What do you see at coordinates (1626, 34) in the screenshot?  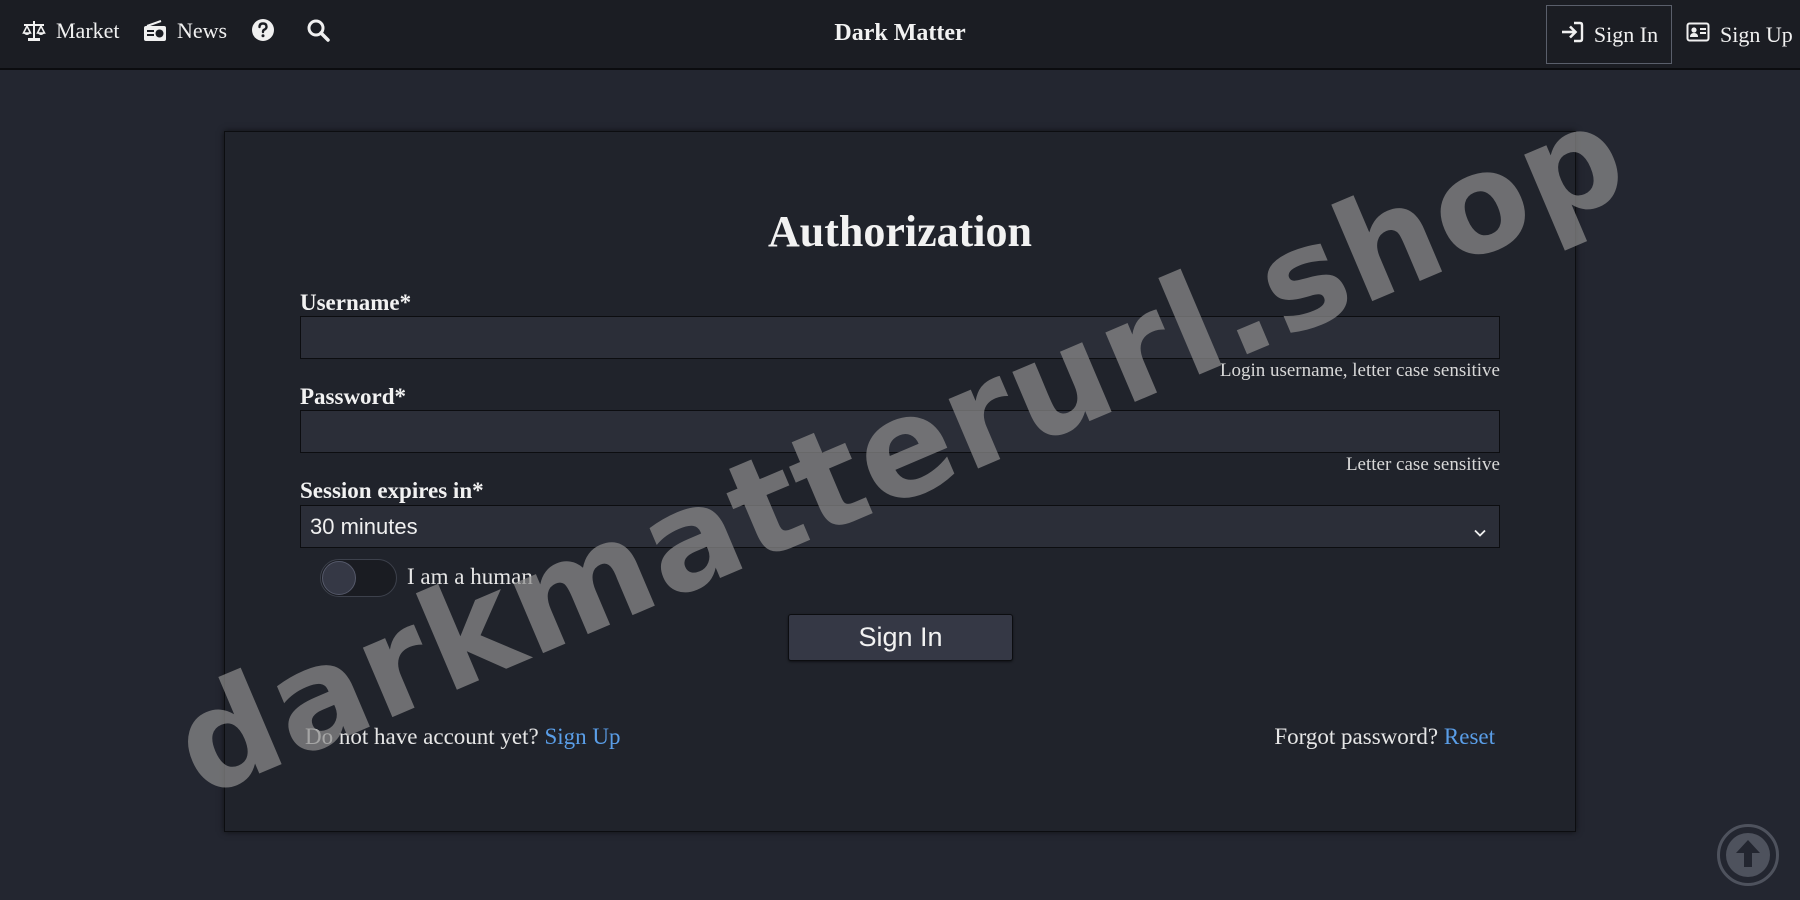 I see `nav-sign-in-label: Sign In` at bounding box center [1626, 34].